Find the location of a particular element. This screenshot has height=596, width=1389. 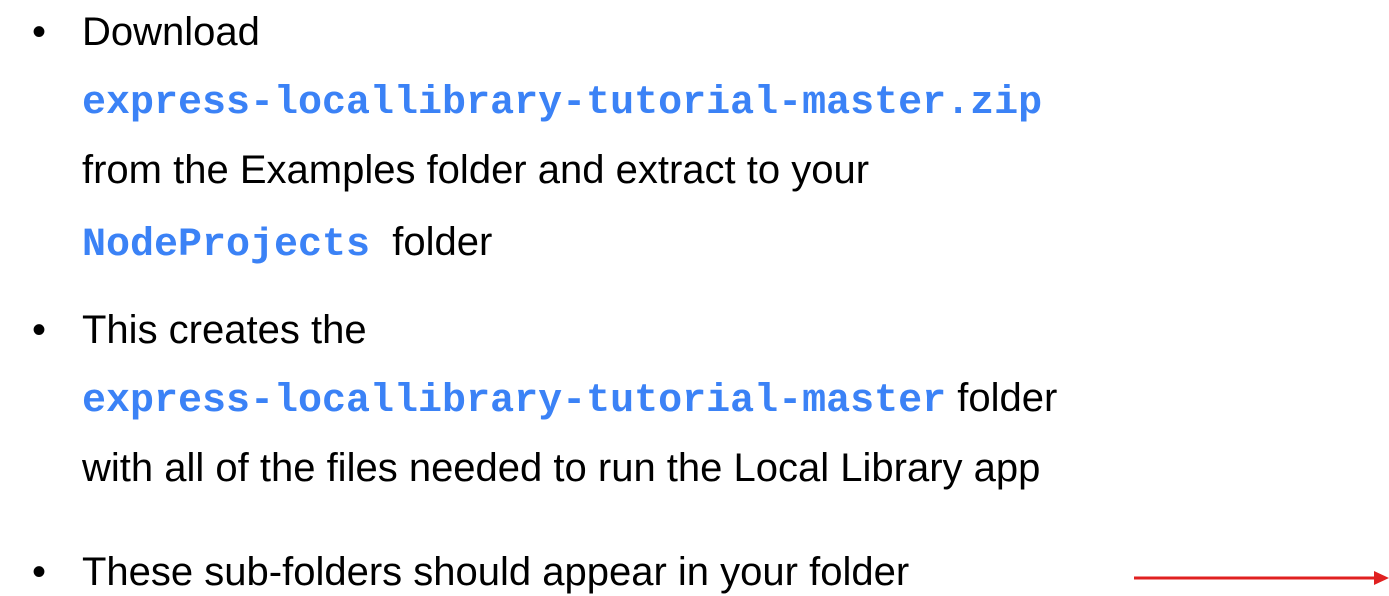

arrow-right-icon is located at coordinates (1261, 578).